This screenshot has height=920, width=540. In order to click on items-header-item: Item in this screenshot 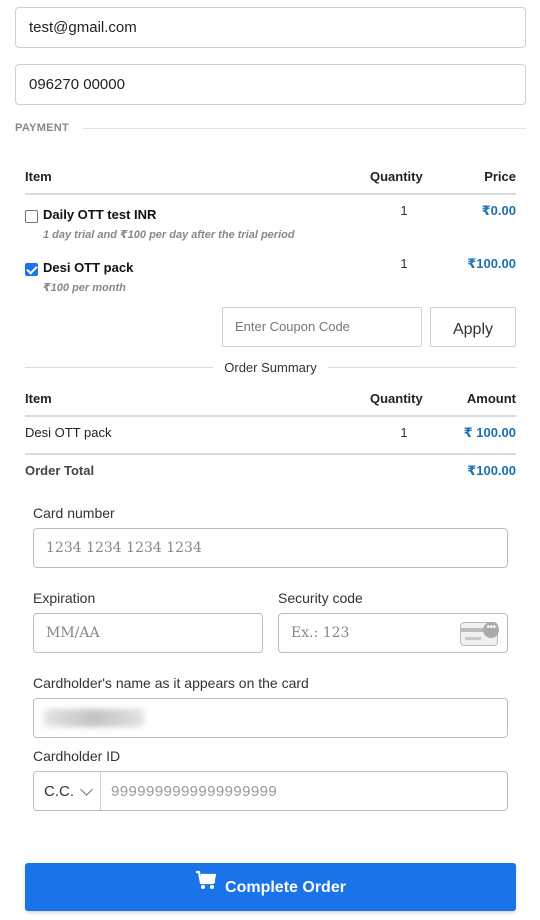, I will do `click(38, 176)`.